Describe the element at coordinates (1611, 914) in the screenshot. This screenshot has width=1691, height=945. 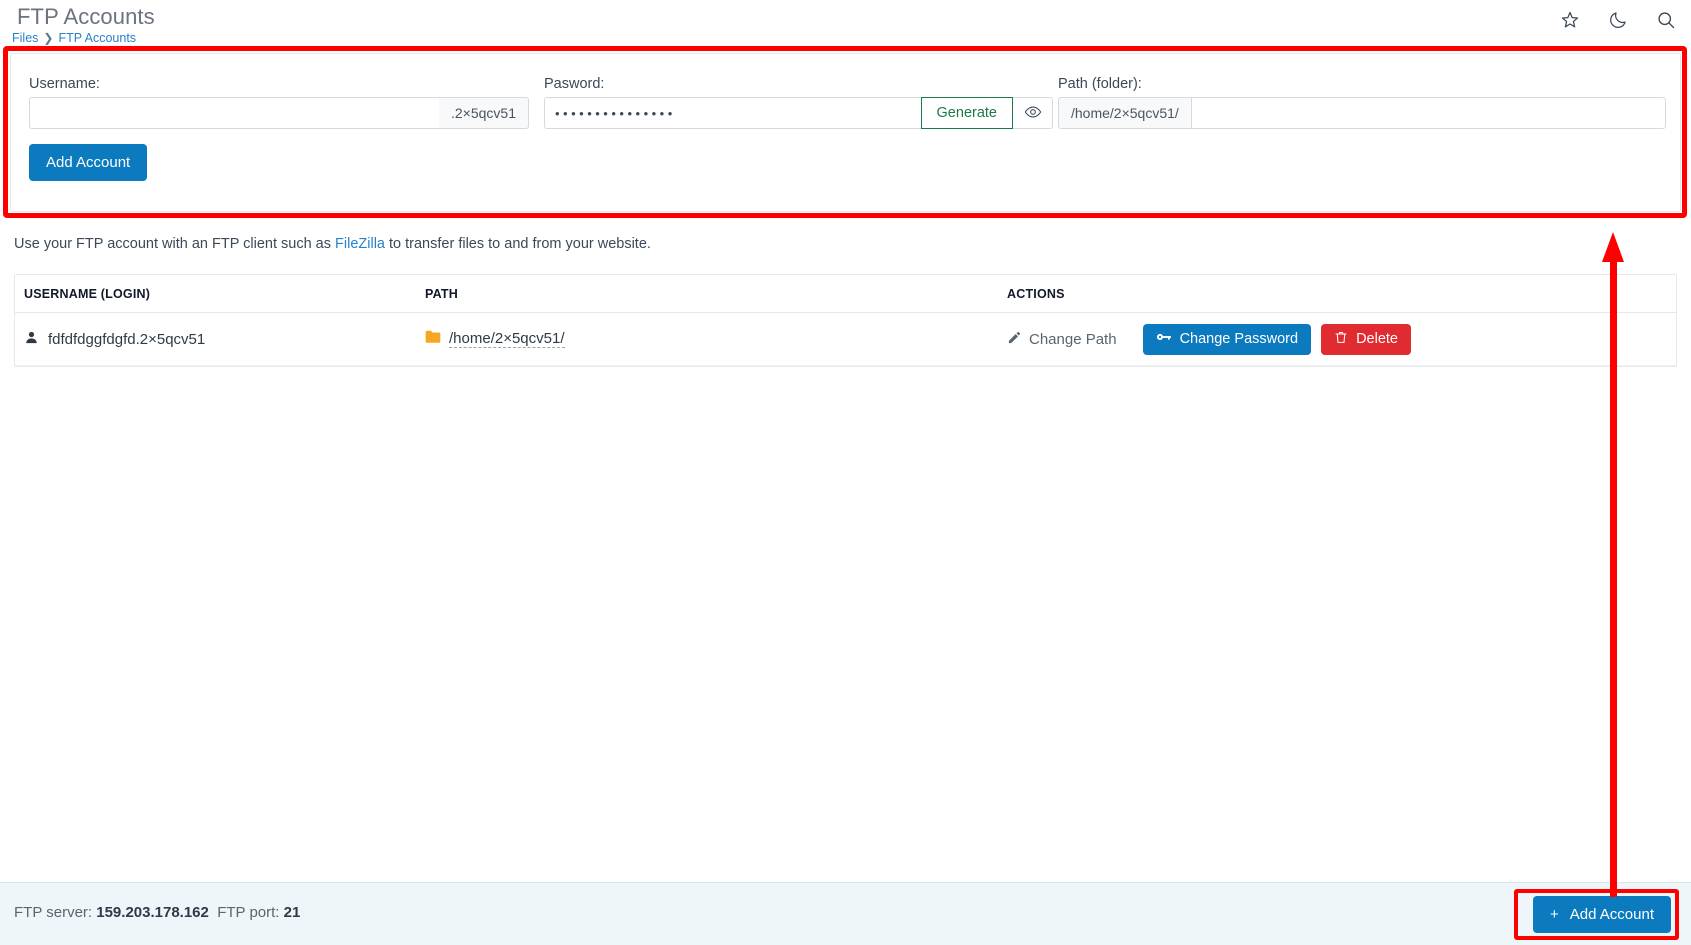
I see `footer-add-account-label: Add Account` at that location.